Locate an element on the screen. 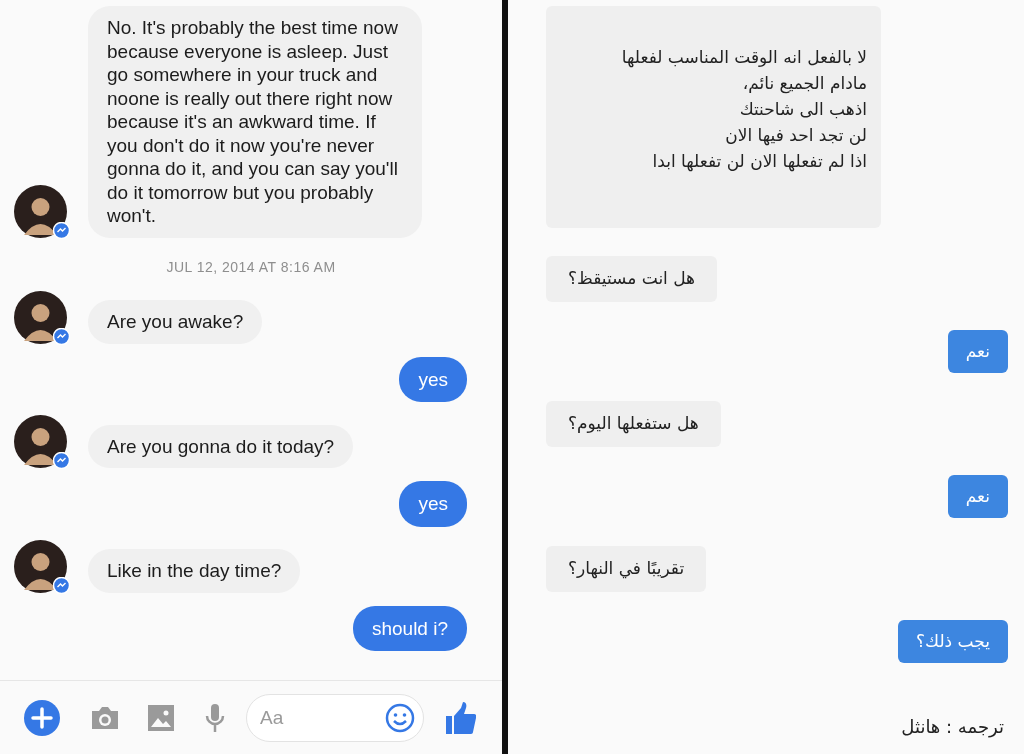 The height and width of the screenshot is (754, 1024). sent-message: يجب ذلك؟ is located at coordinates (953, 641).